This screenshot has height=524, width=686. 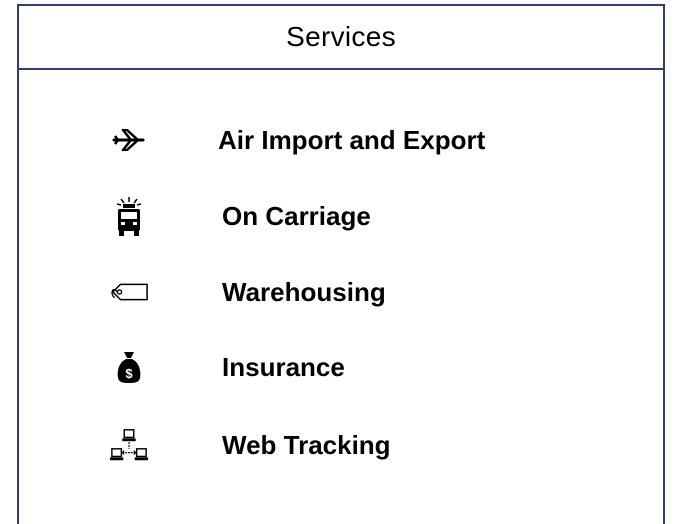 I want to click on service-item-on-carriage: On Carriage, so click(x=341, y=216).